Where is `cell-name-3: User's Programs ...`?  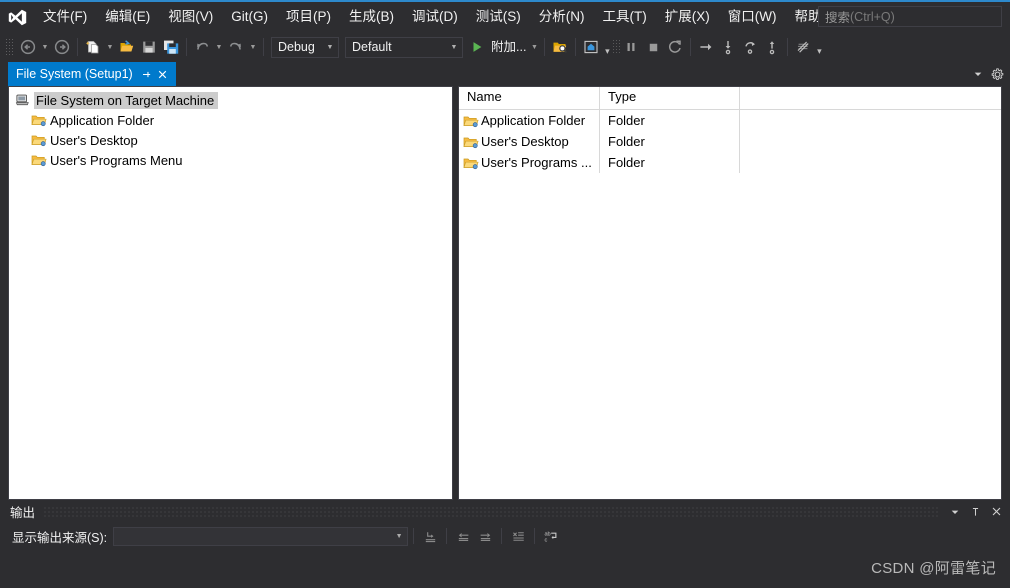
cell-name-3: User's Programs ... is located at coordinates (529, 163).